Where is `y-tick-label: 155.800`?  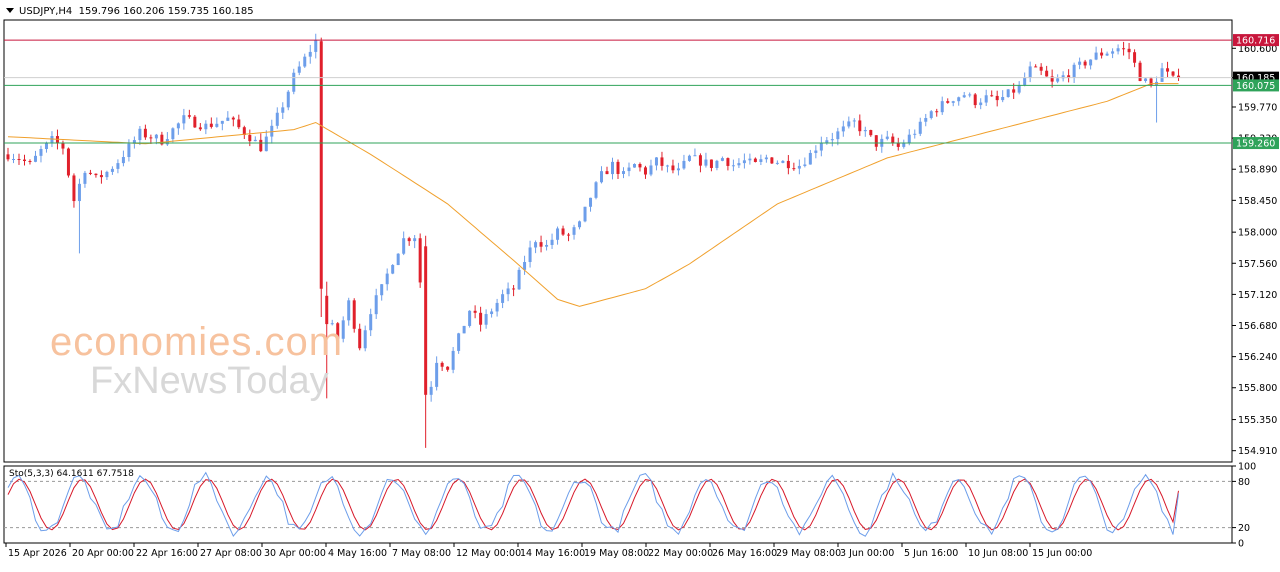
y-tick-label: 155.800 is located at coordinates (1257, 388).